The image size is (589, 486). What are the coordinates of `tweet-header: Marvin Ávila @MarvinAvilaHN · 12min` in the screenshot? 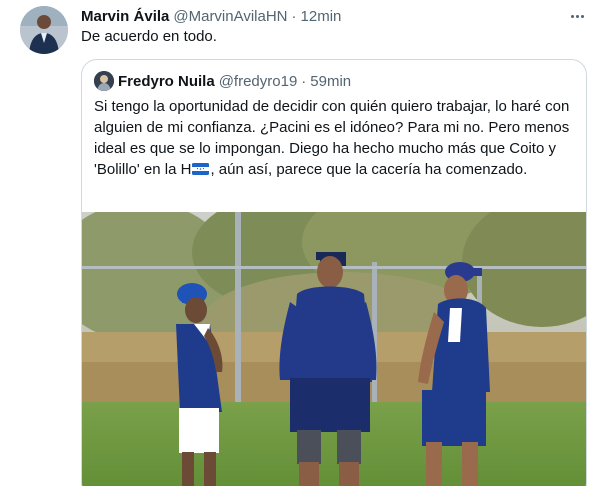 It's located at (211, 16).